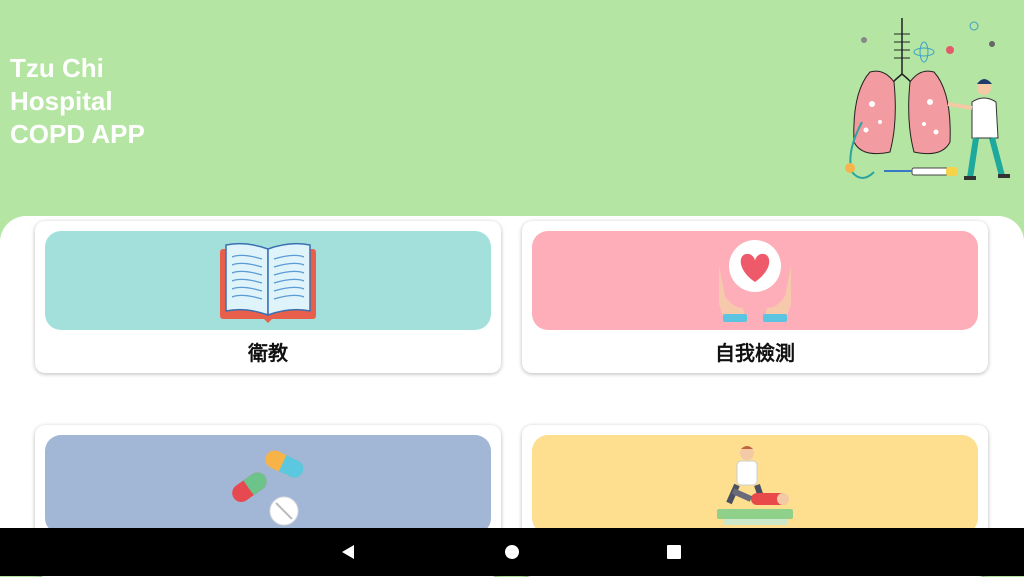 The image size is (1024, 577). I want to click on medication-banner, so click(268, 484).